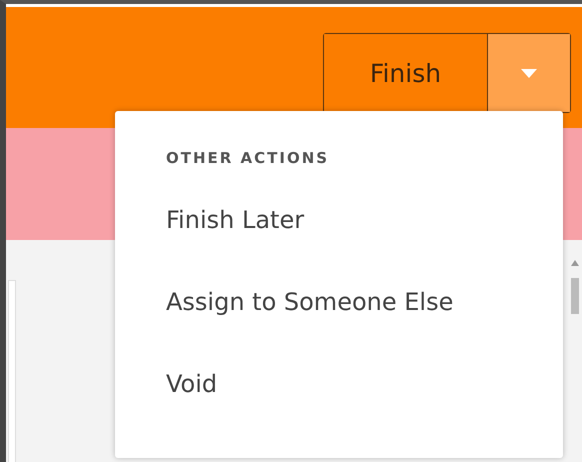 The width and height of the screenshot is (582, 462). What do you see at coordinates (364, 328) in the screenshot?
I see `menu-item: Assign to Someone Else` at bounding box center [364, 328].